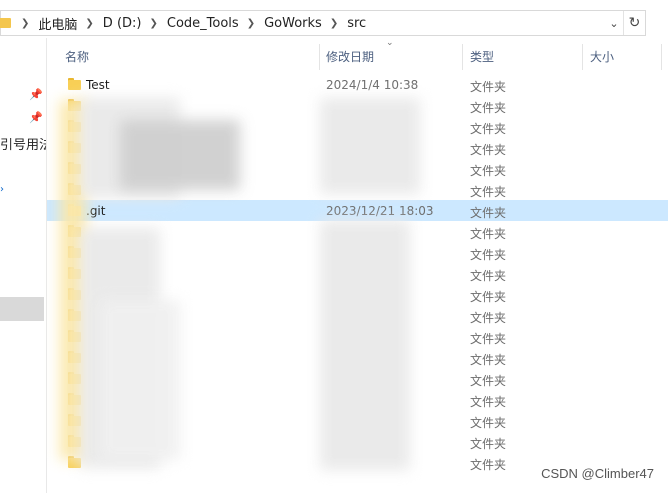 Image resolution: width=668 pixels, height=493 pixels. I want to click on list-item: Test 2024/1/4 10:38 文件夹, so click(357, 84).